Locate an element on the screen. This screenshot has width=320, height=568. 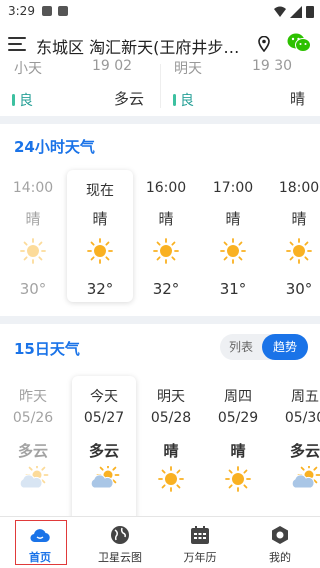
nav-calendar: 万年历 is located at coordinates (200, 542).